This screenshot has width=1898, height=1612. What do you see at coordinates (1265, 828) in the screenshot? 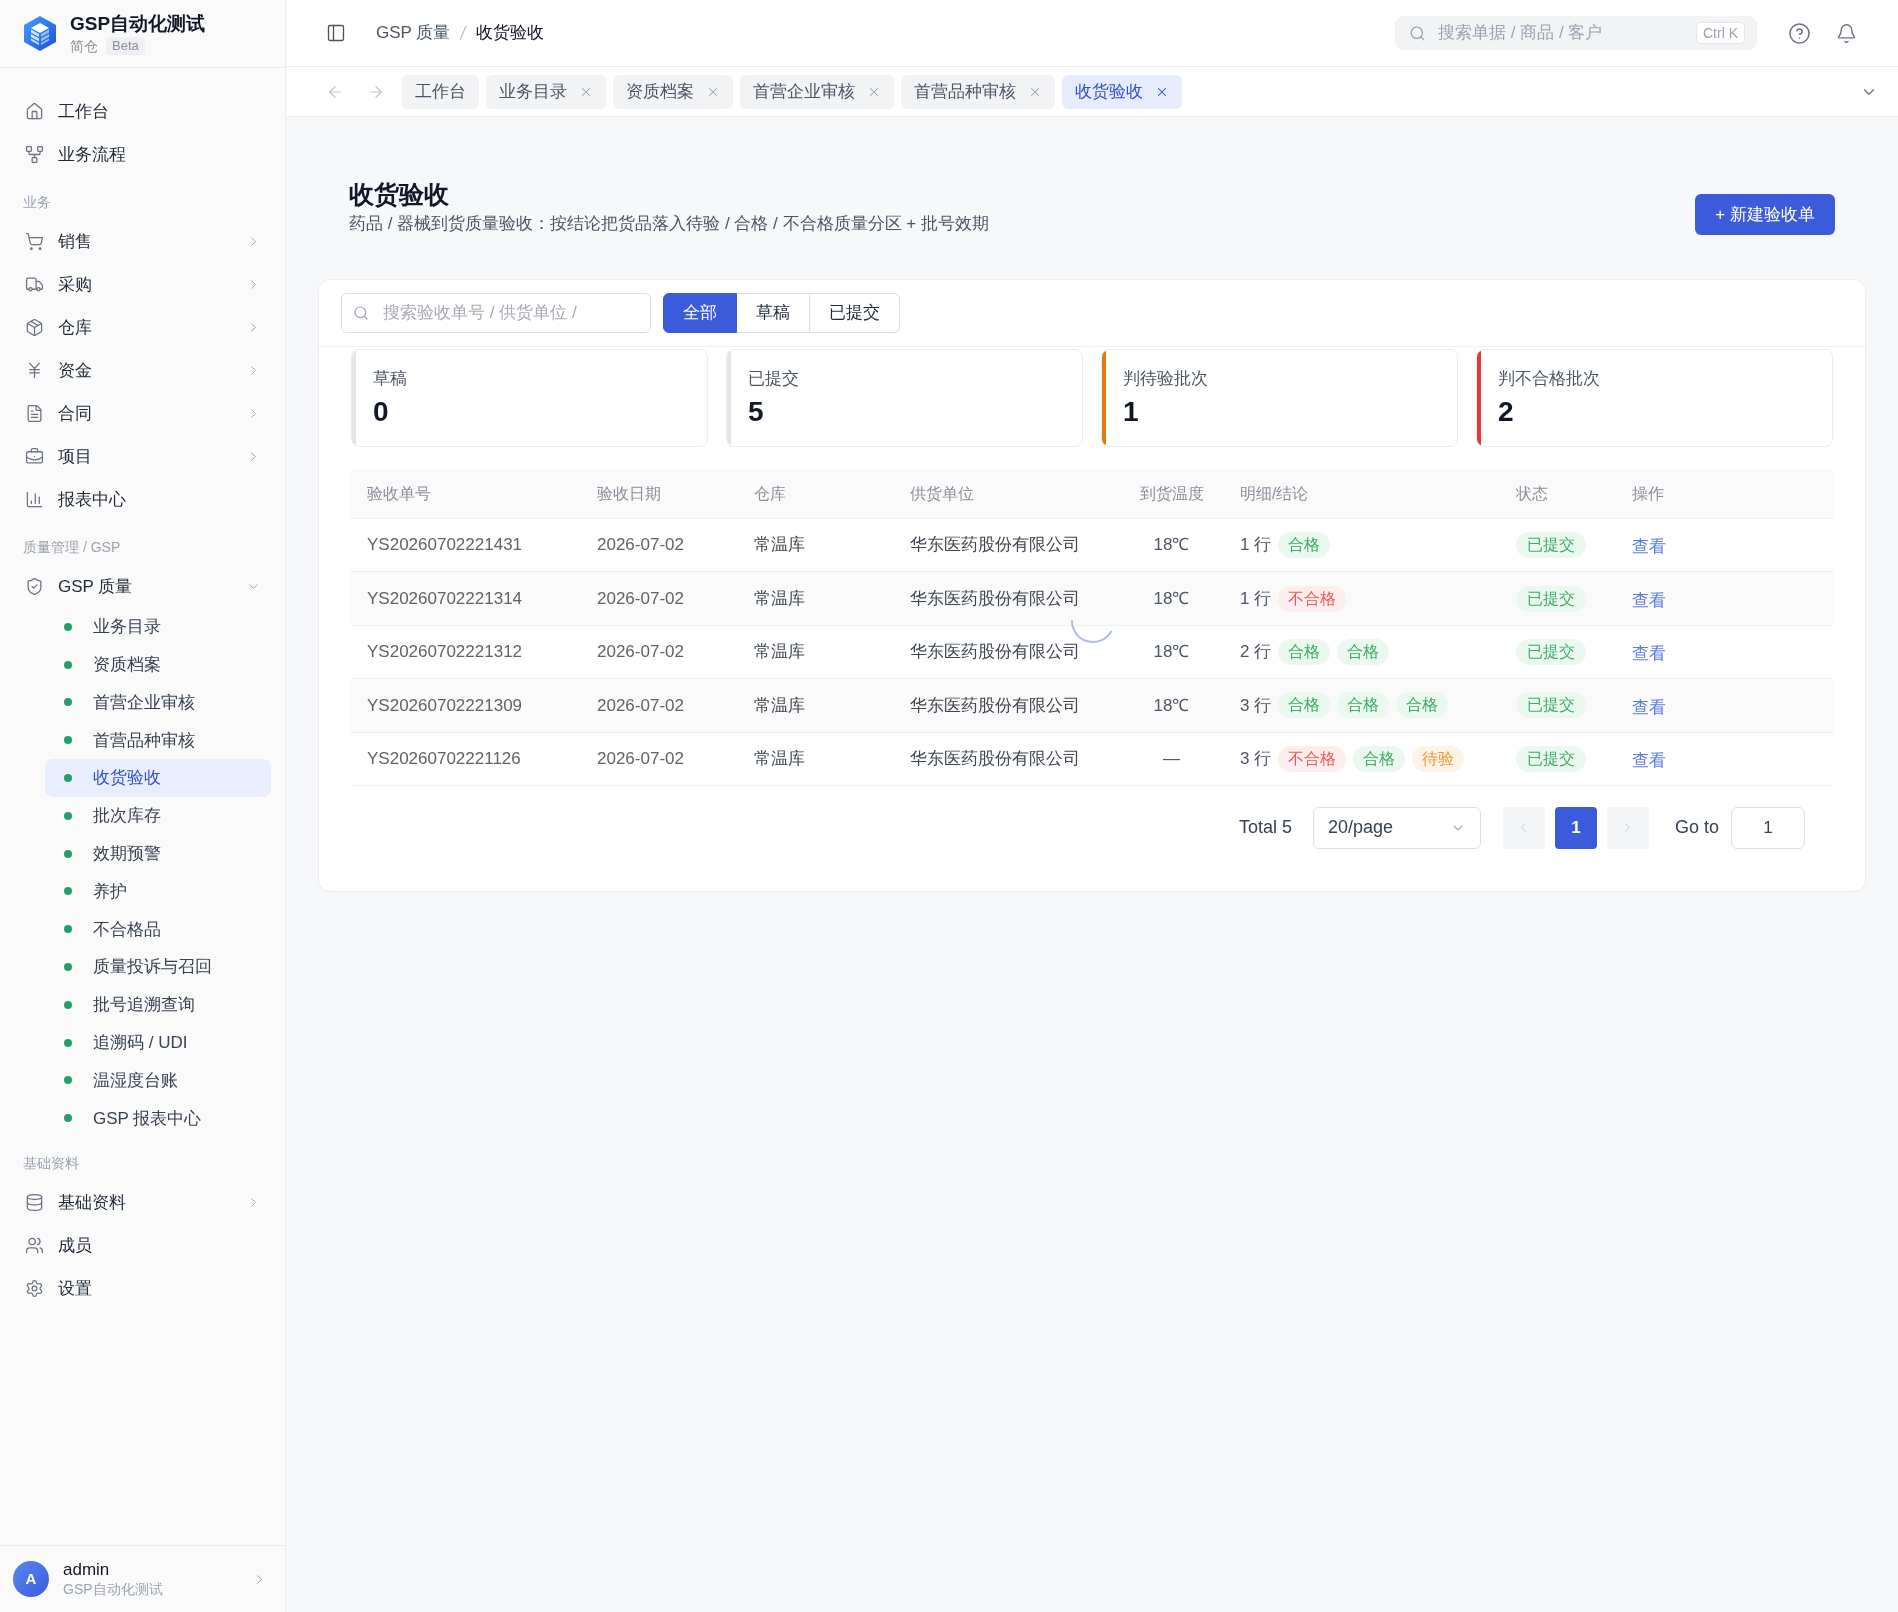
I see `total-count: Total 5` at bounding box center [1265, 828].